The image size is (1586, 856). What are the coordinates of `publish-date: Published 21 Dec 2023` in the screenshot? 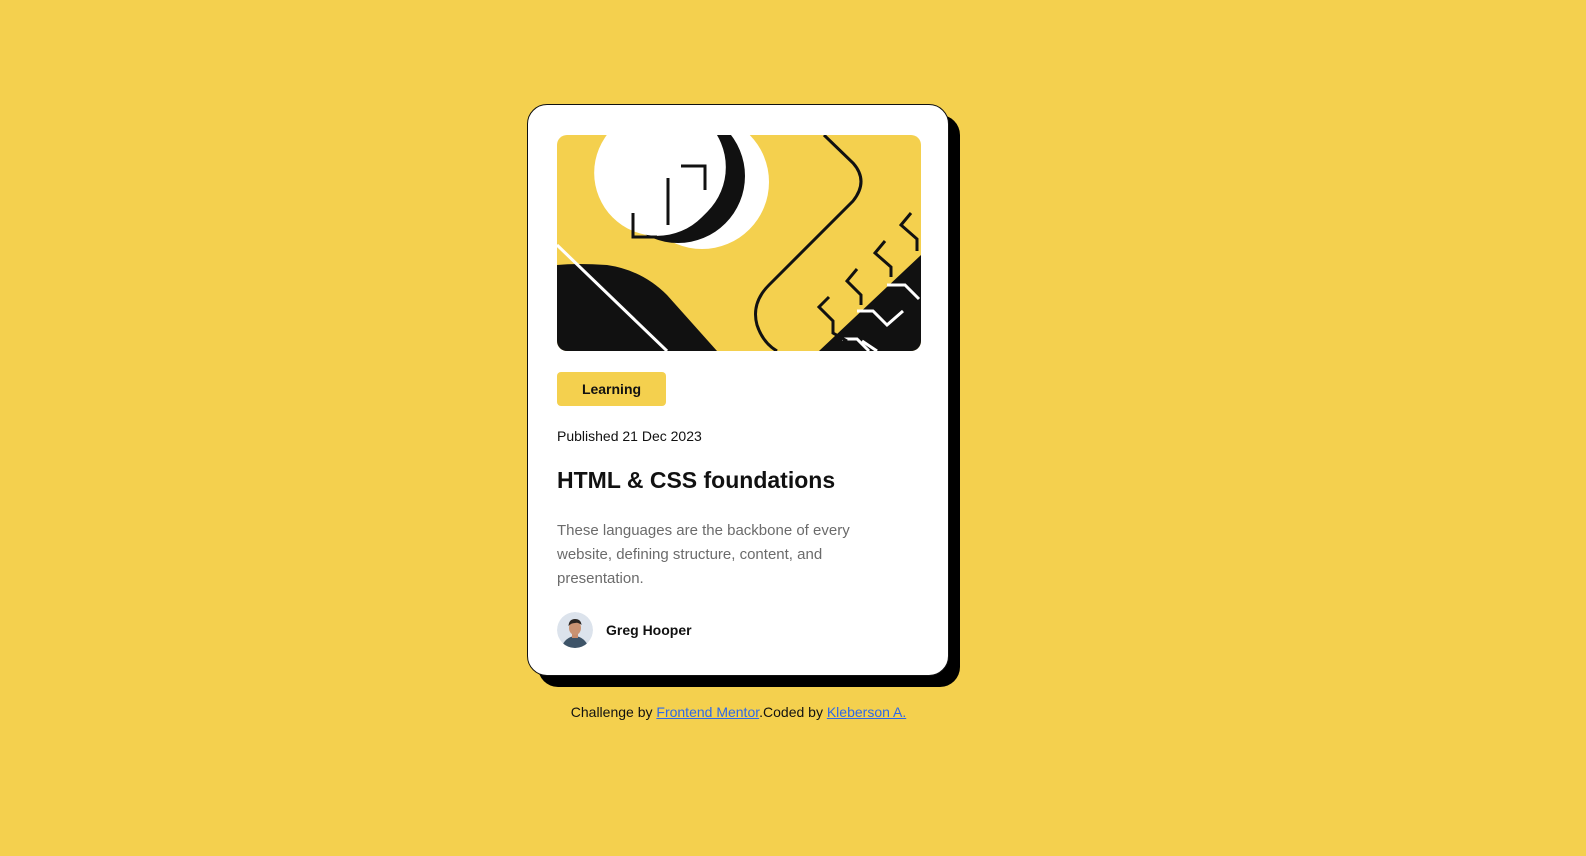 It's located at (629, 436).